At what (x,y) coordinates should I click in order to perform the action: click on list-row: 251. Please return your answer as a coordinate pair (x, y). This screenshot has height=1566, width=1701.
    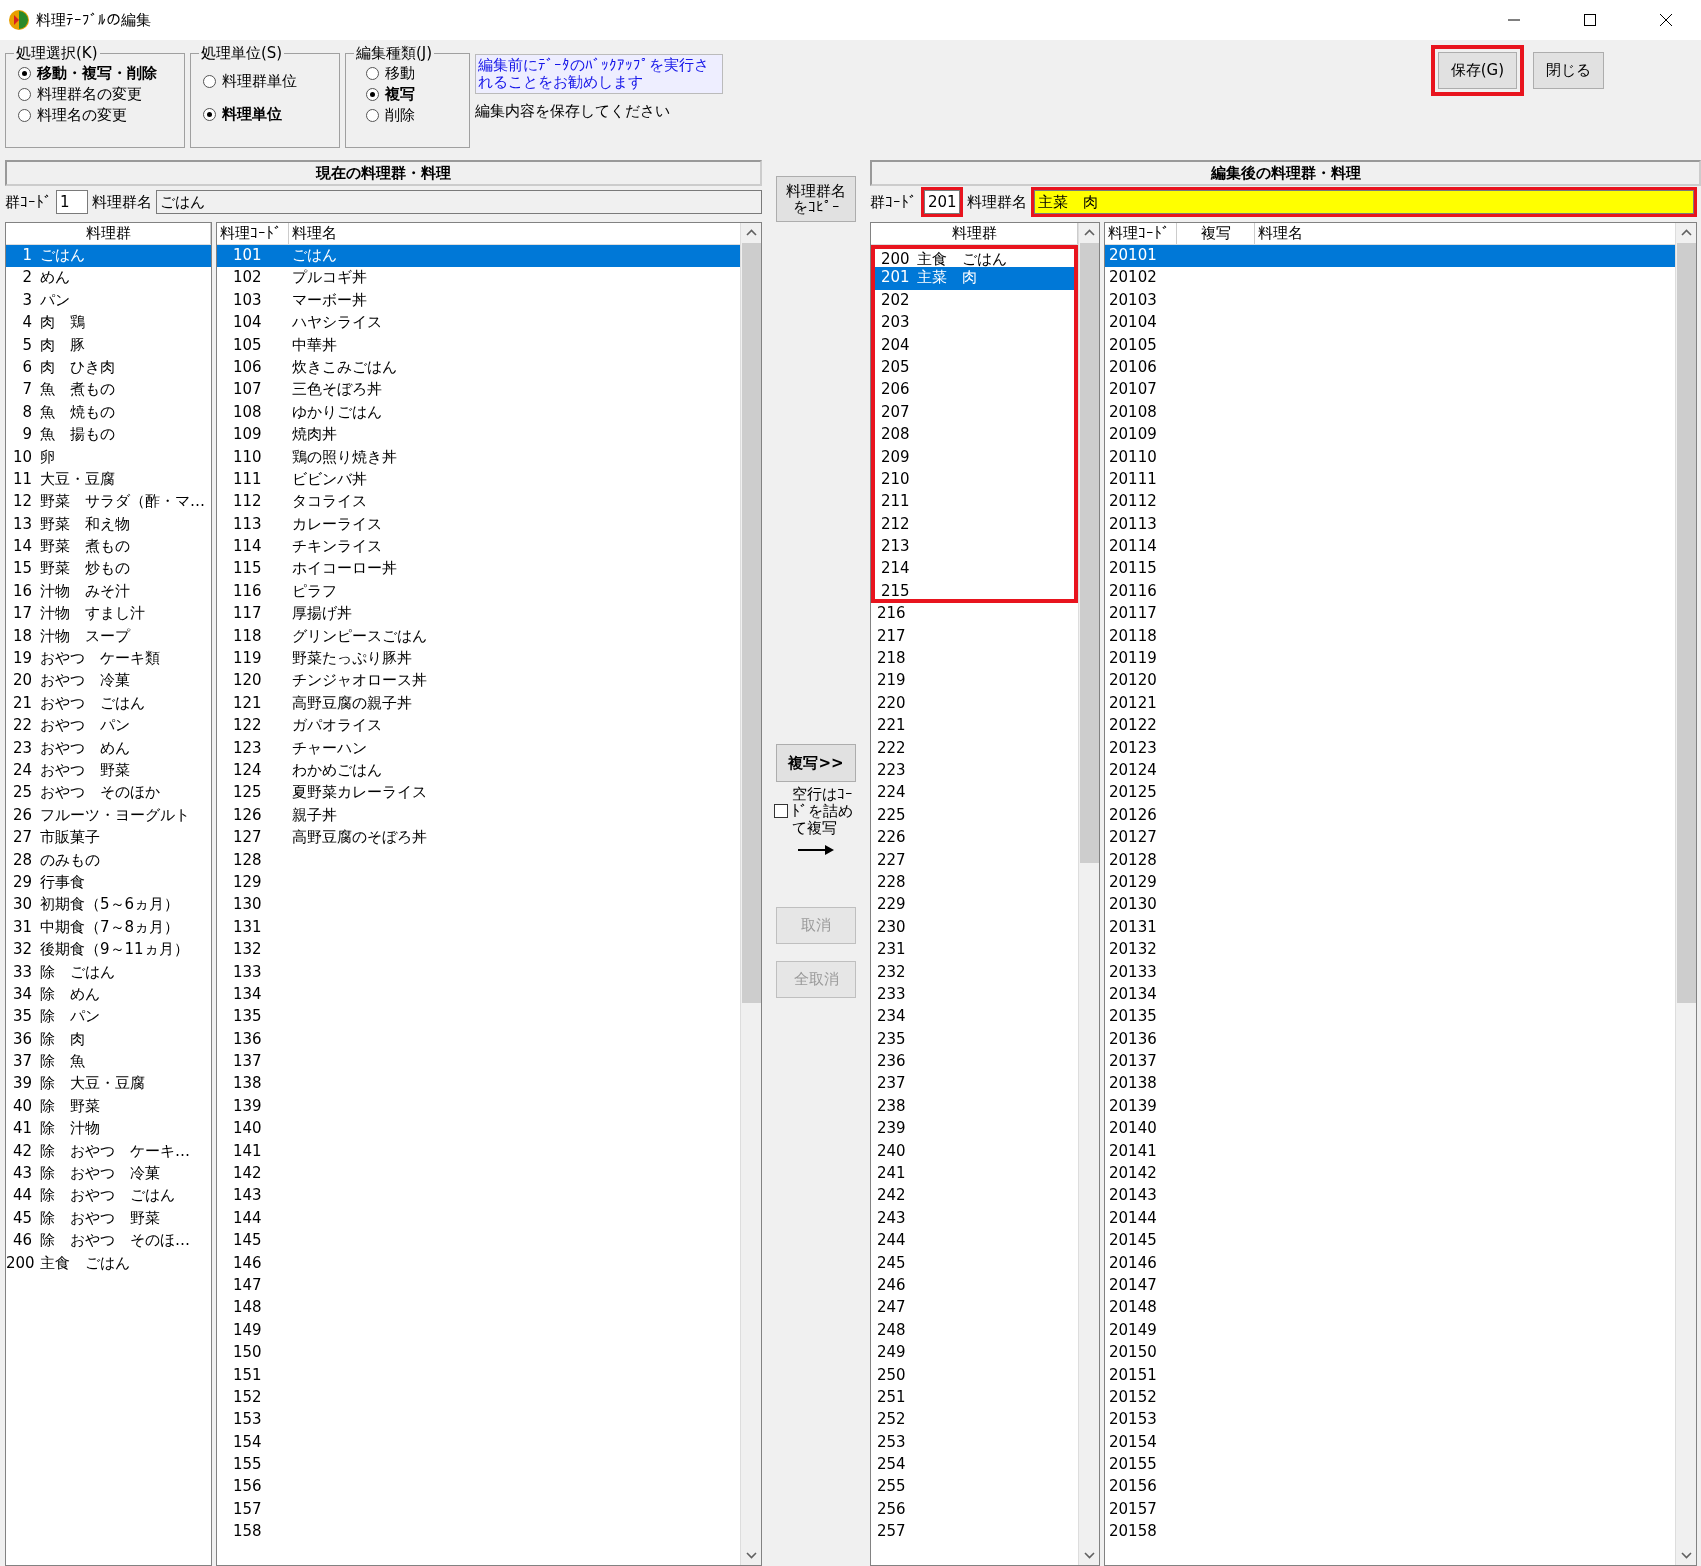
    Looking at the image, I should click on (974, 1398).